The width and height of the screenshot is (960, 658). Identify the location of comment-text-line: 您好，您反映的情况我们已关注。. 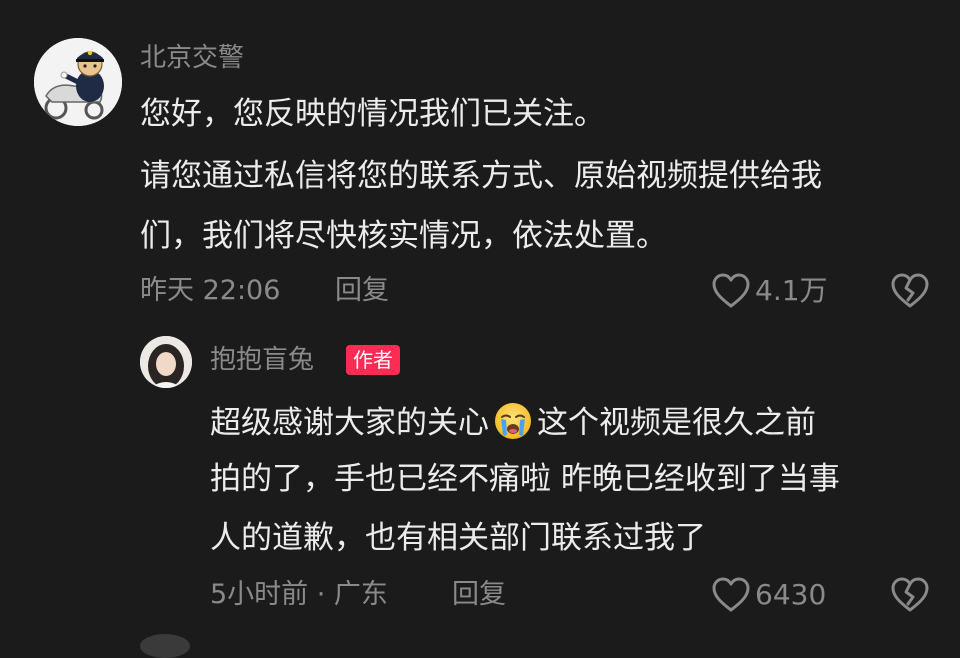
(372, 114).